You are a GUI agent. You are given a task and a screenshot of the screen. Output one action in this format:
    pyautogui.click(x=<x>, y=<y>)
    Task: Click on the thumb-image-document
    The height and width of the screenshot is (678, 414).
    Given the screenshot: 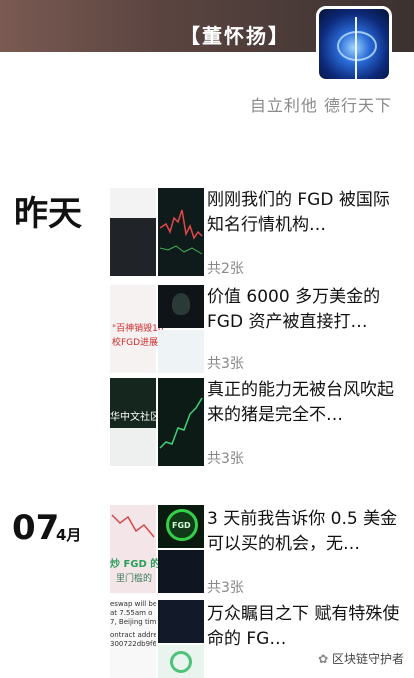 What is the action you would take?
    pyautogui.click(x=181, y=351)
    